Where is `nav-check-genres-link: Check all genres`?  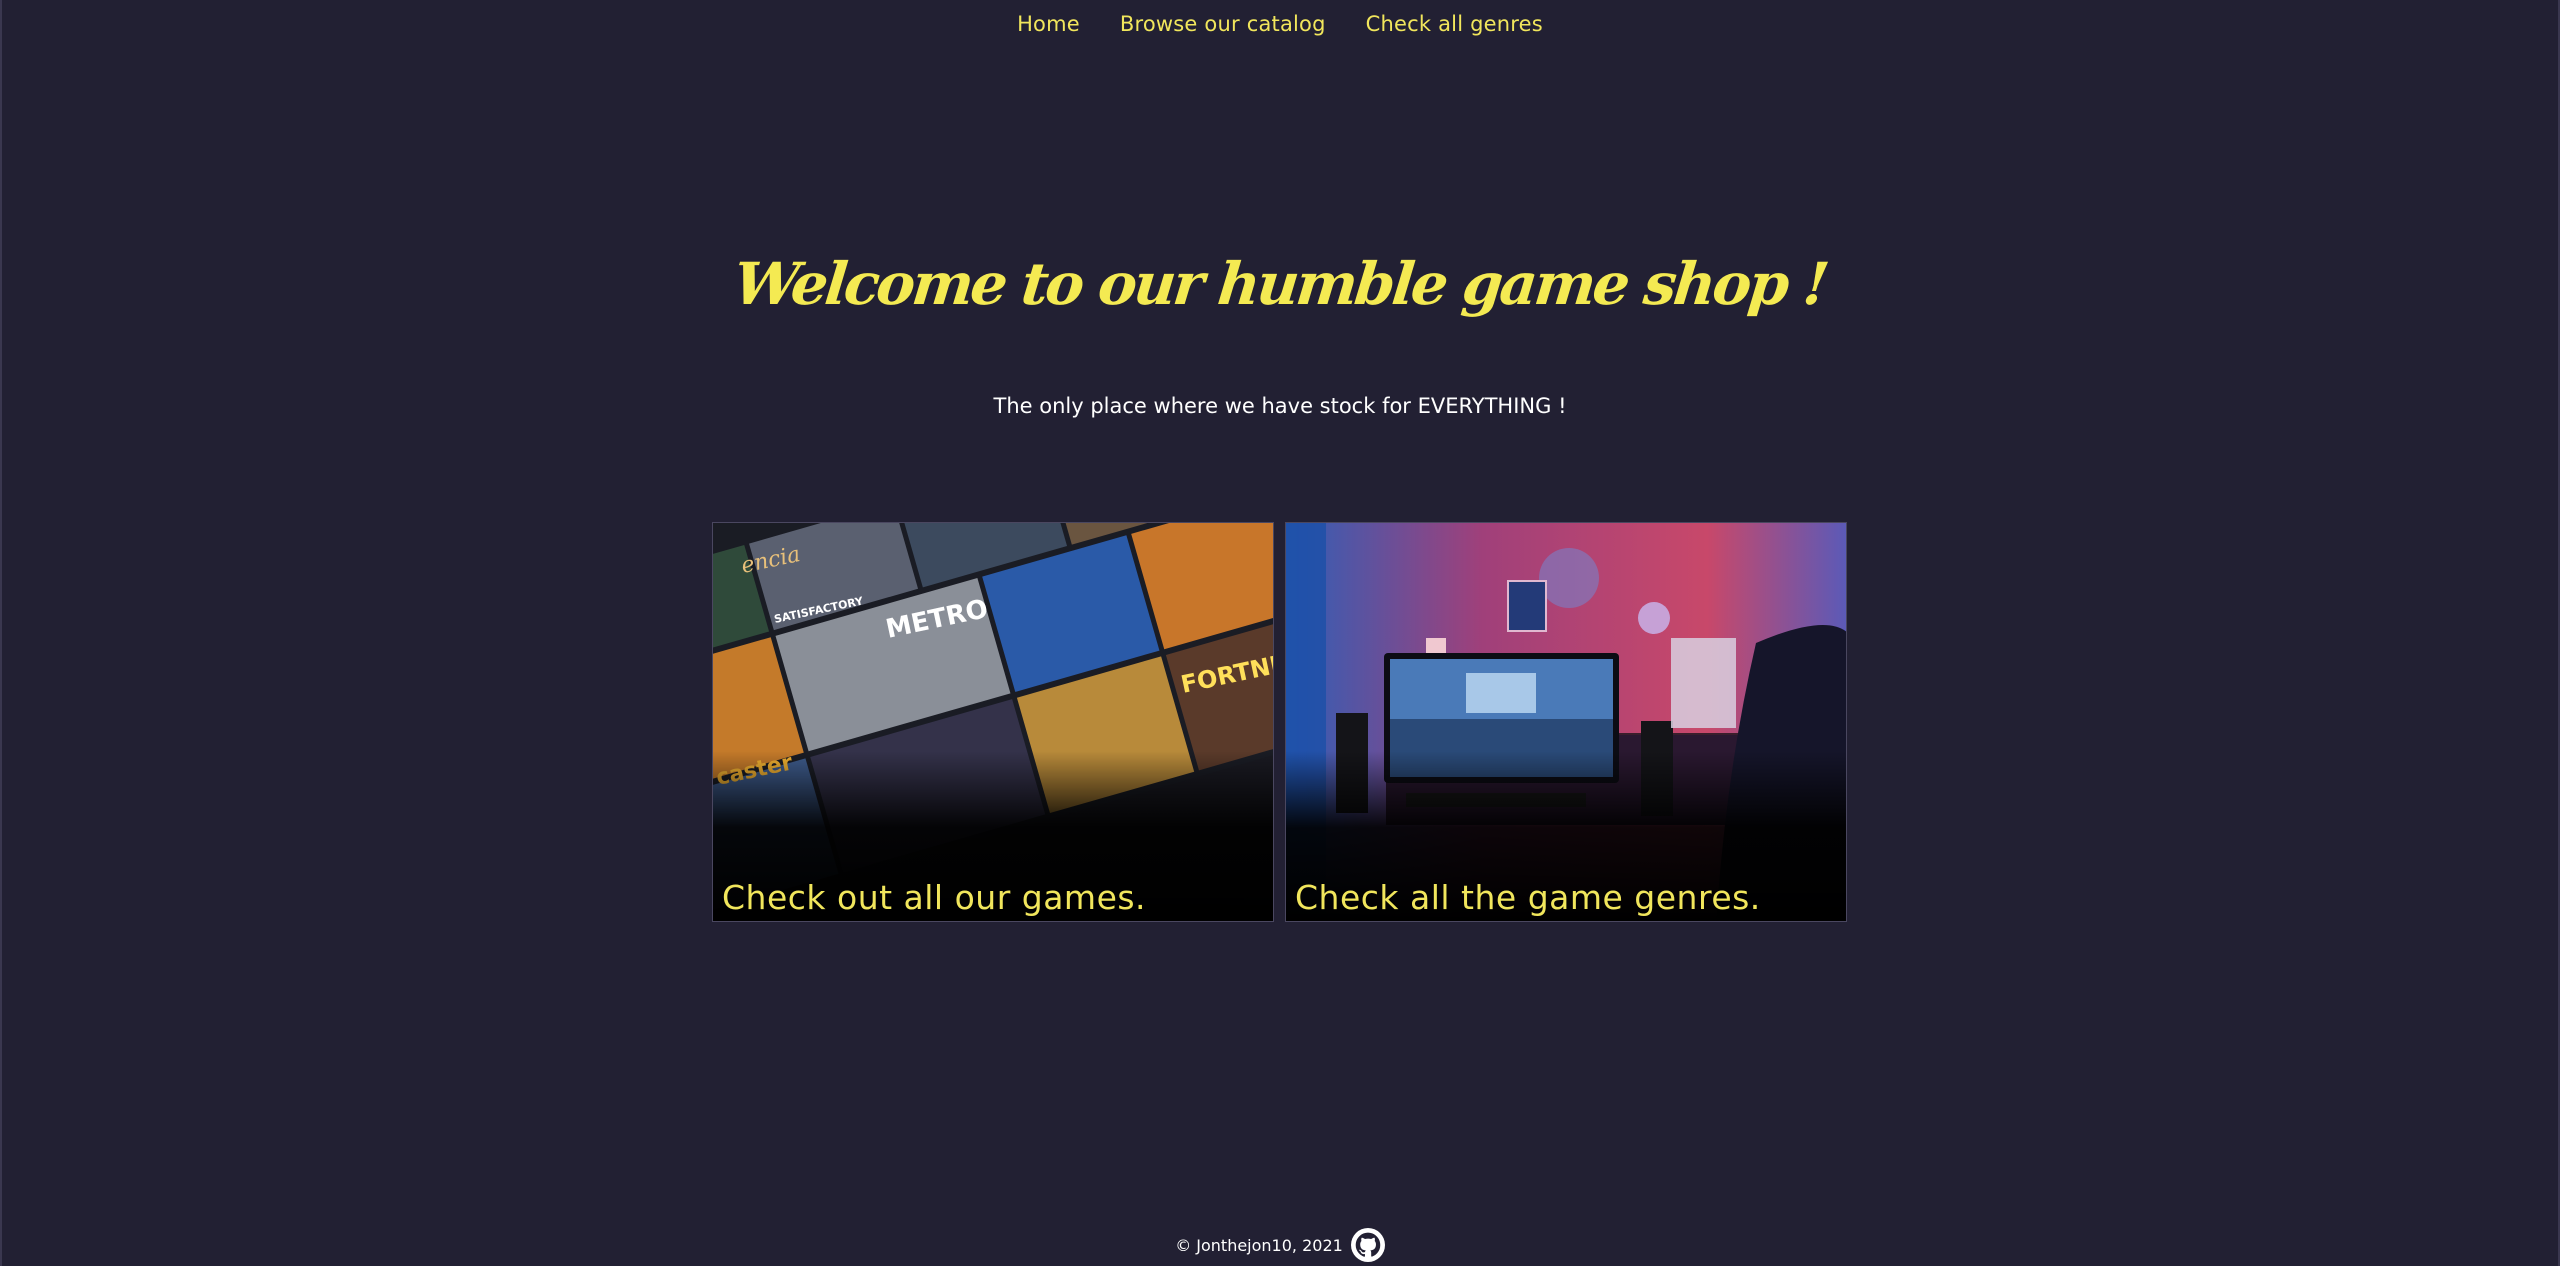
nav-check-genres-link: Check all genres is located at coordinates (1454, 24).